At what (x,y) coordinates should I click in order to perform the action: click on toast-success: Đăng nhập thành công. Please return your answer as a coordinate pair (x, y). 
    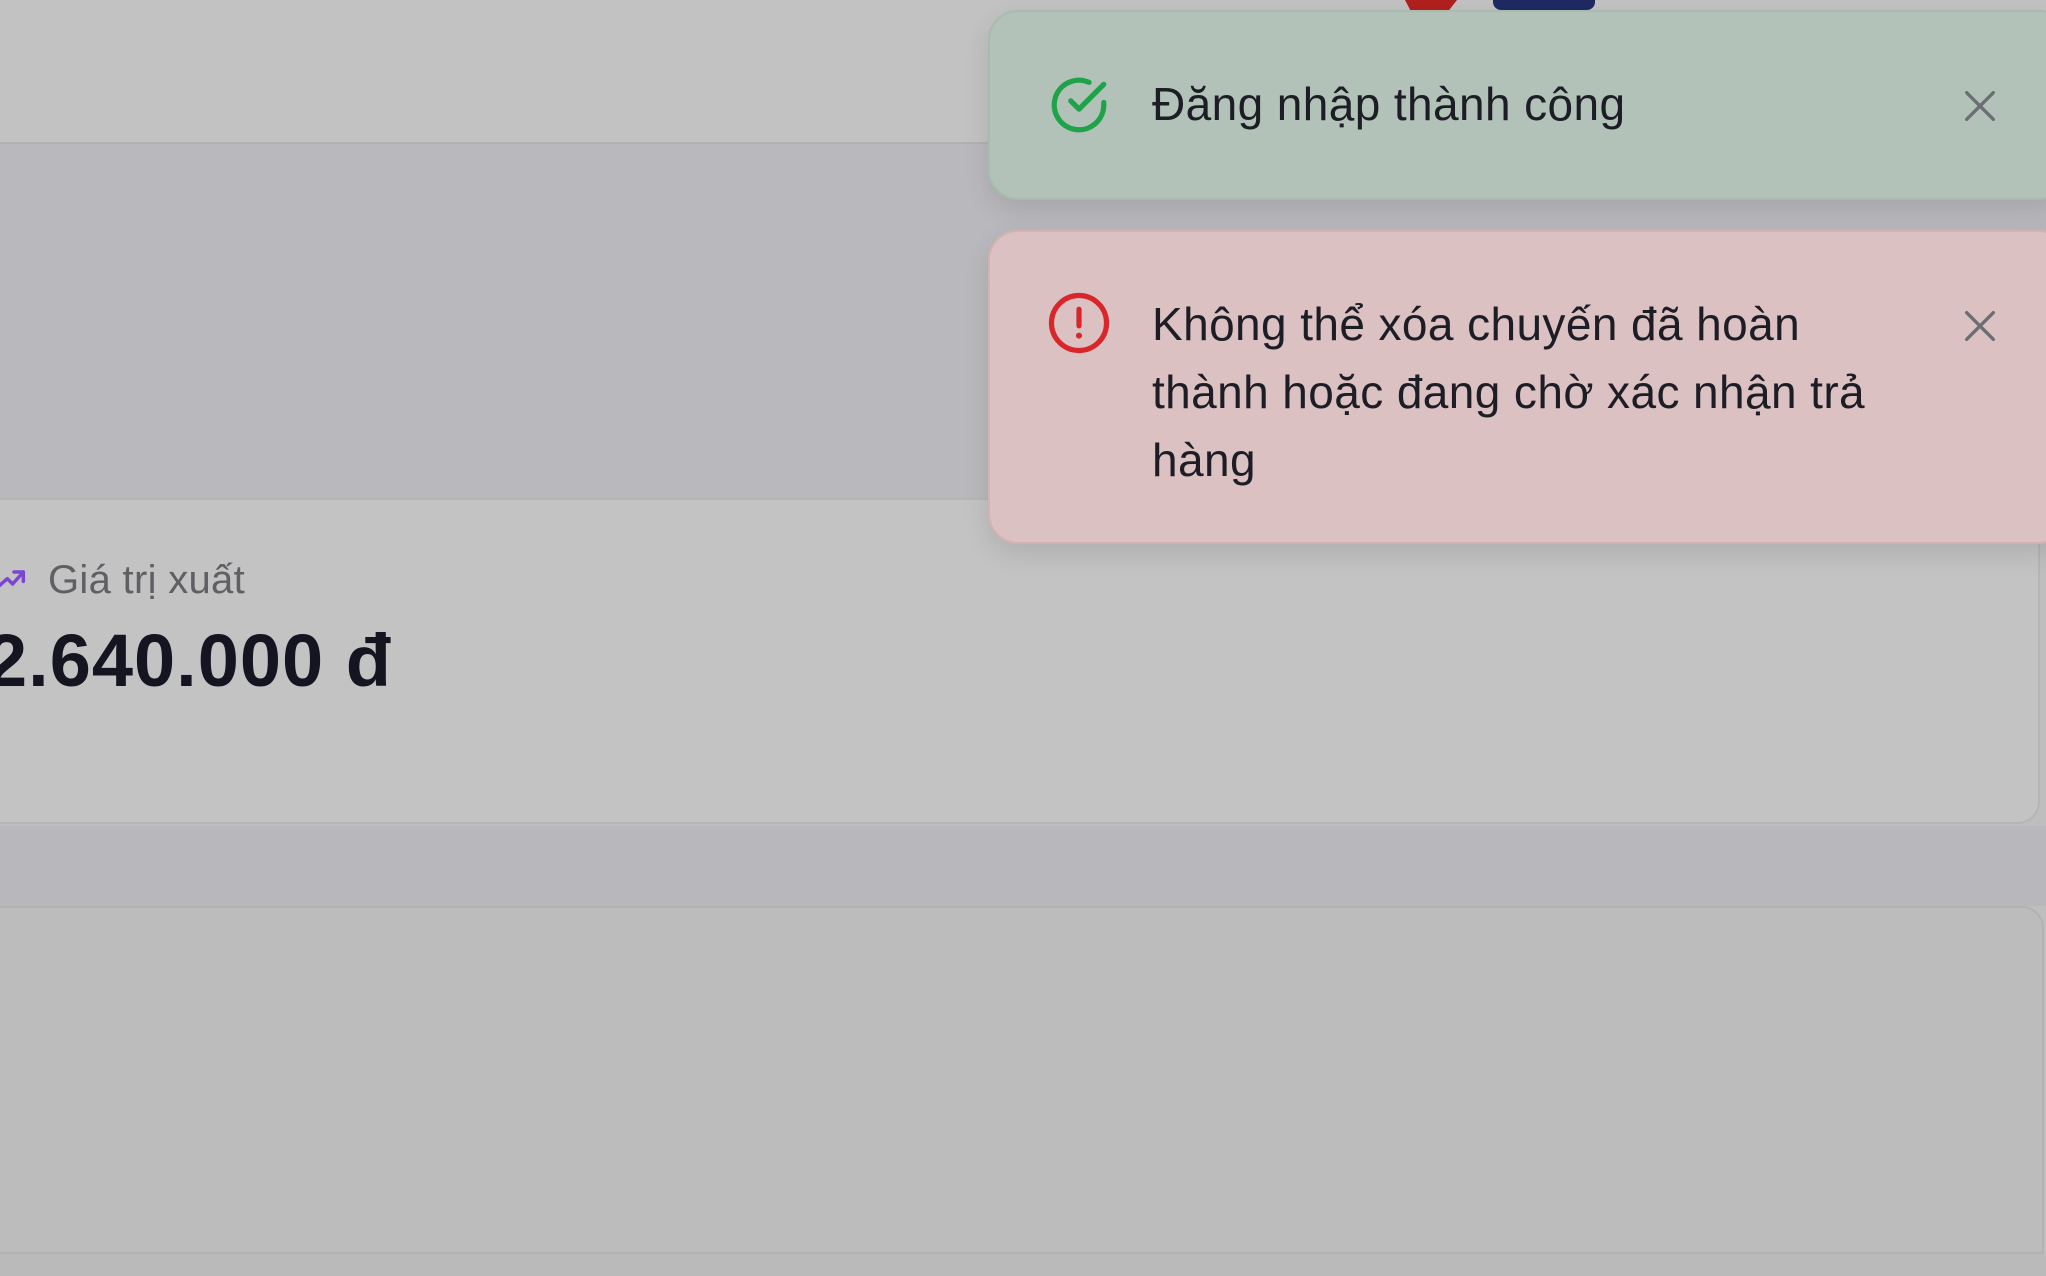
    Looking at the image, I should click on (1517, 105).